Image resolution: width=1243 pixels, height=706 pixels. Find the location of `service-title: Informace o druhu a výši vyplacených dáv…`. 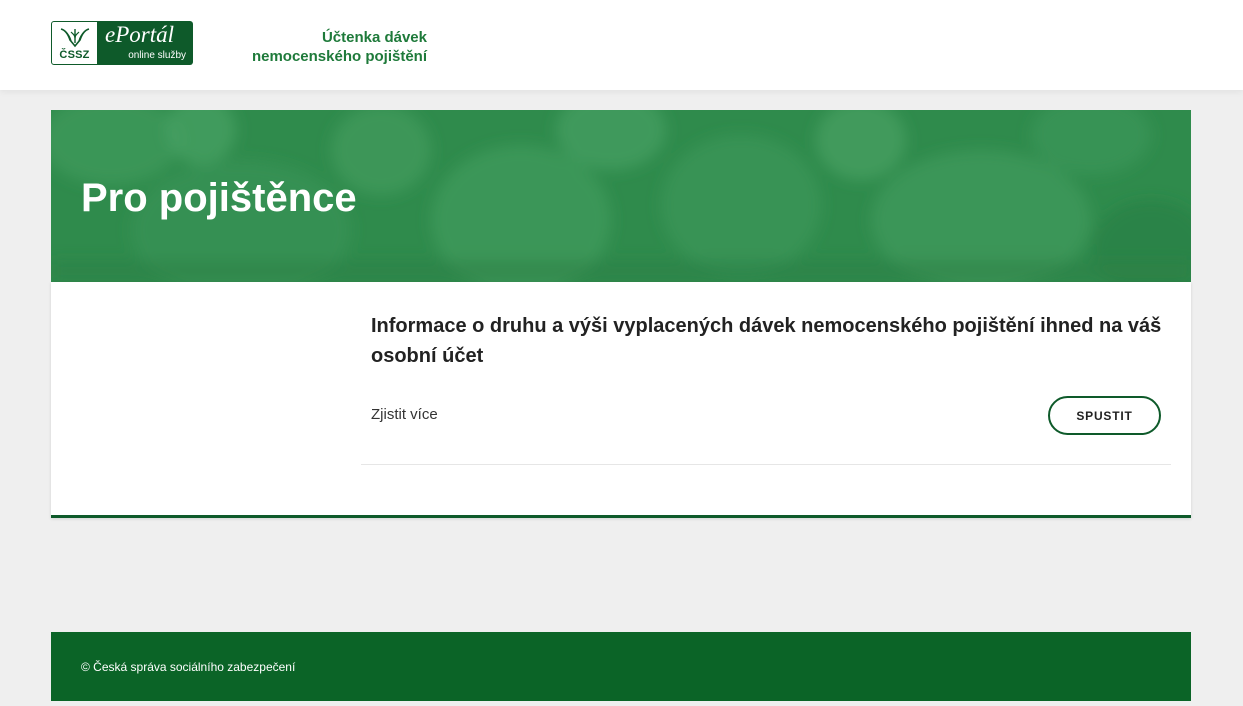

service-title: Informace o druhu a výši vyplacených dáv… is located at coordinates (766, 341).